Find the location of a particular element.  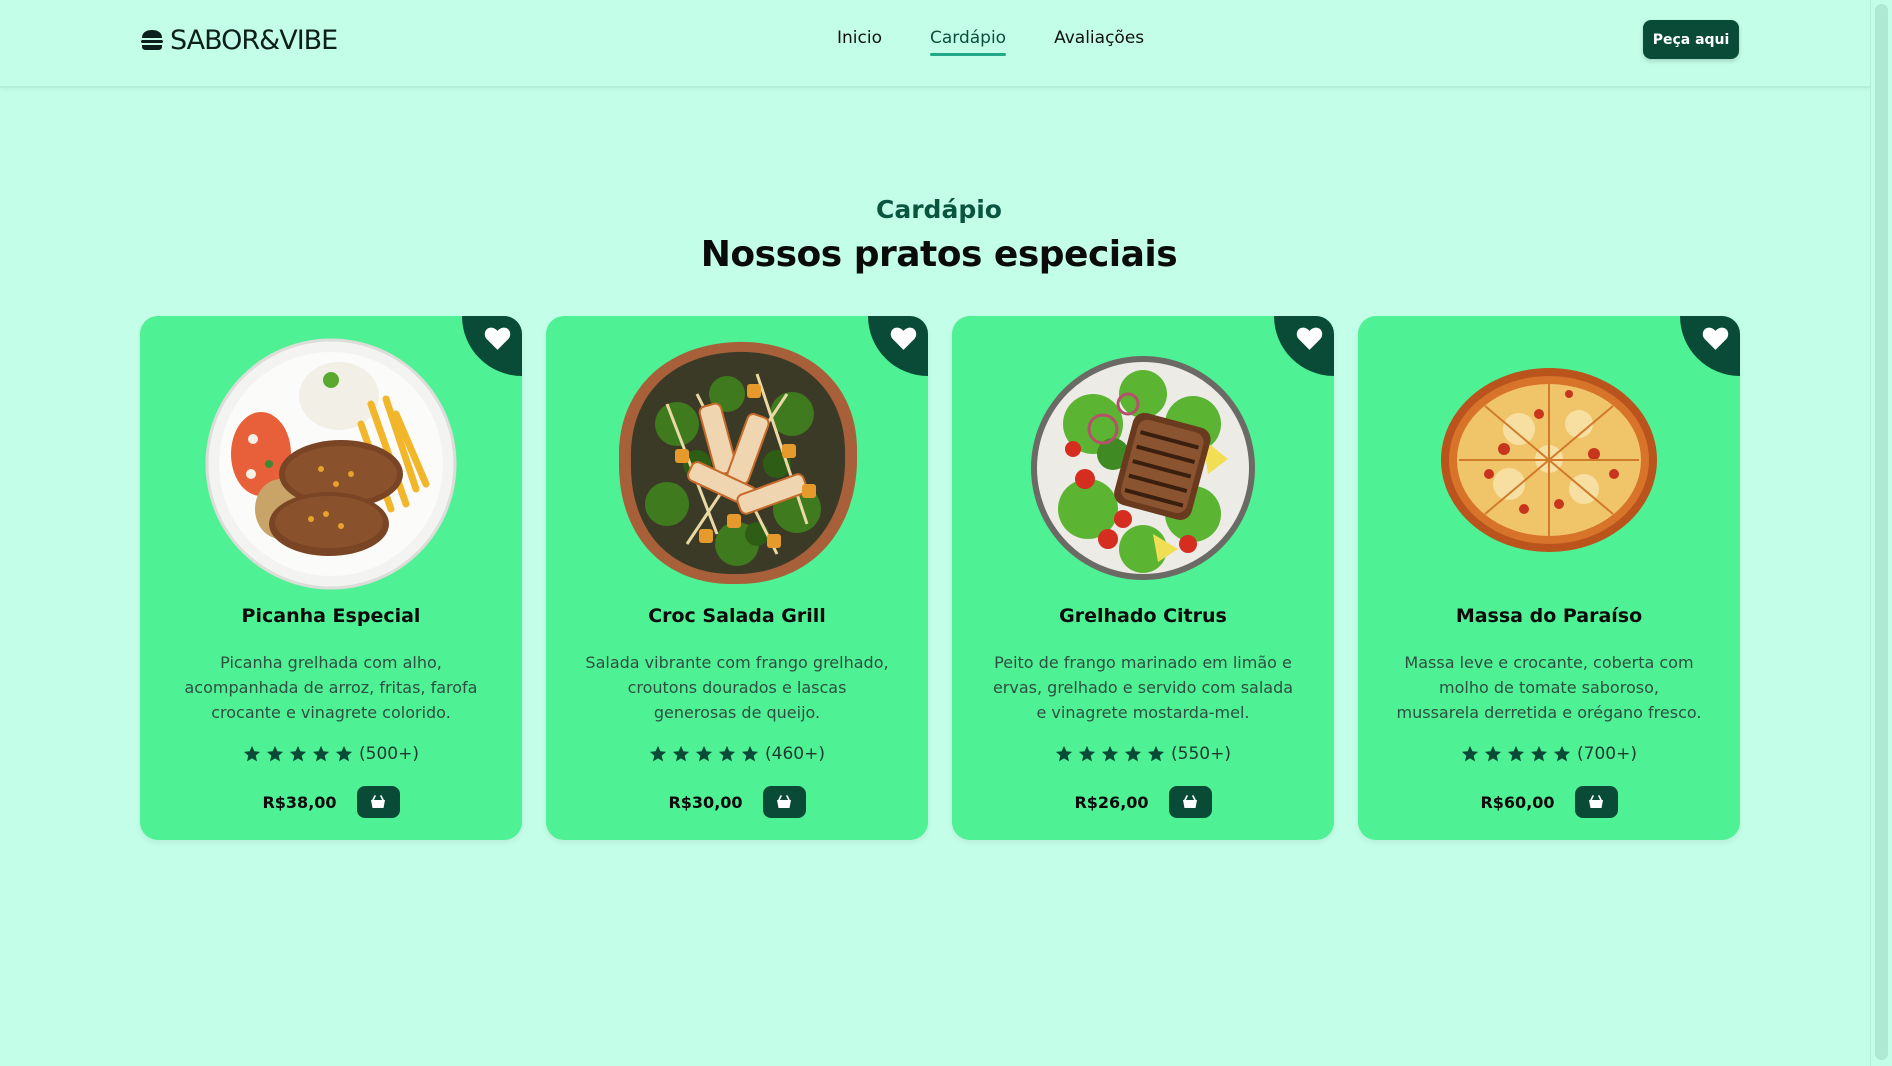

burger-icon is located at coordinates (152, 40).